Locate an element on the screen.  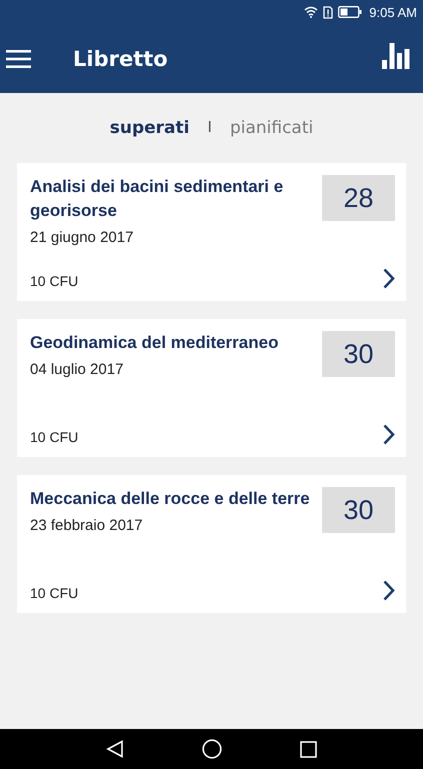
tab-separator: I is located at coordinates (209, 128).